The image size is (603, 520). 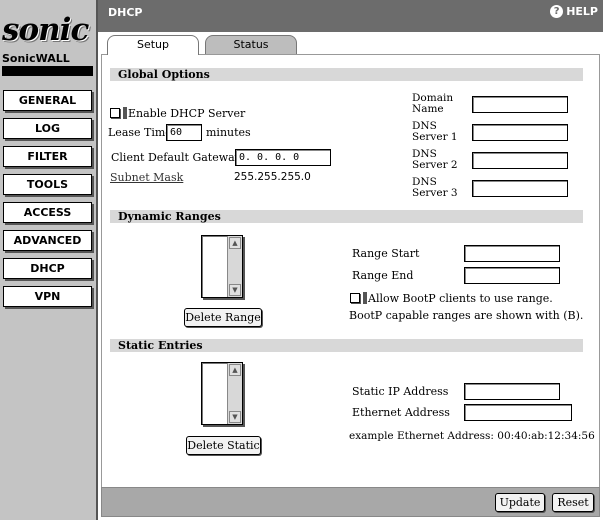 I want to click on section-global-options: Global Options, so click(x=346, y=74).